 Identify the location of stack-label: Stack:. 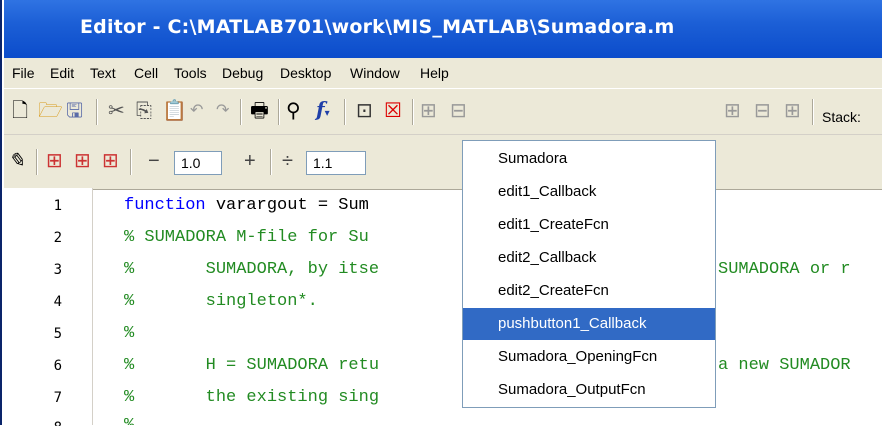
(841, 117).